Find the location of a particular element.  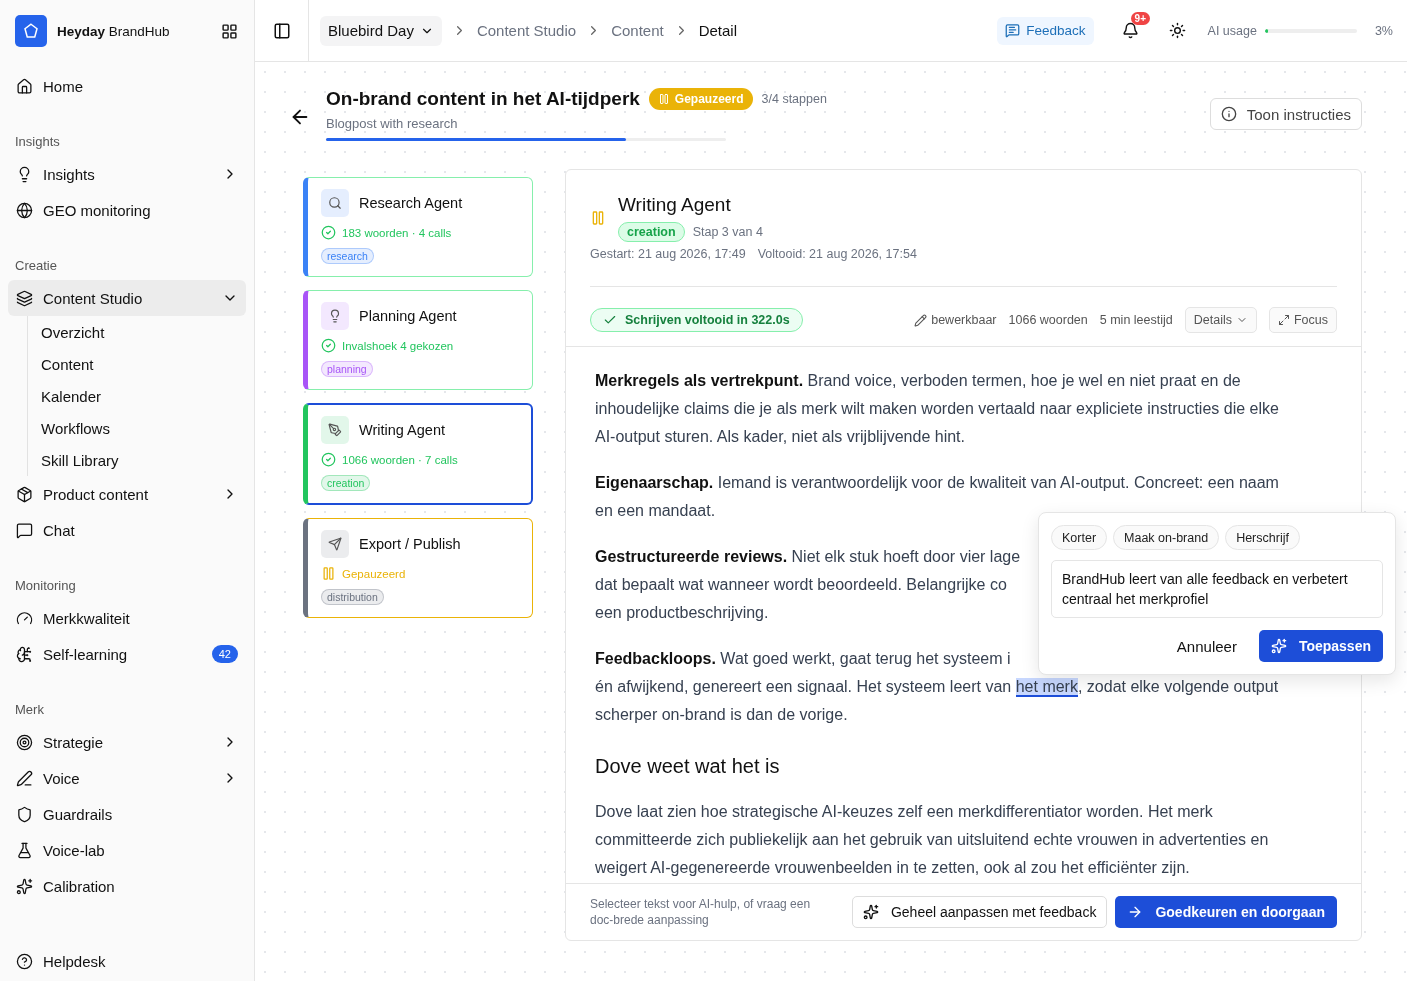

search-icon is located at coordinates (335, 203).